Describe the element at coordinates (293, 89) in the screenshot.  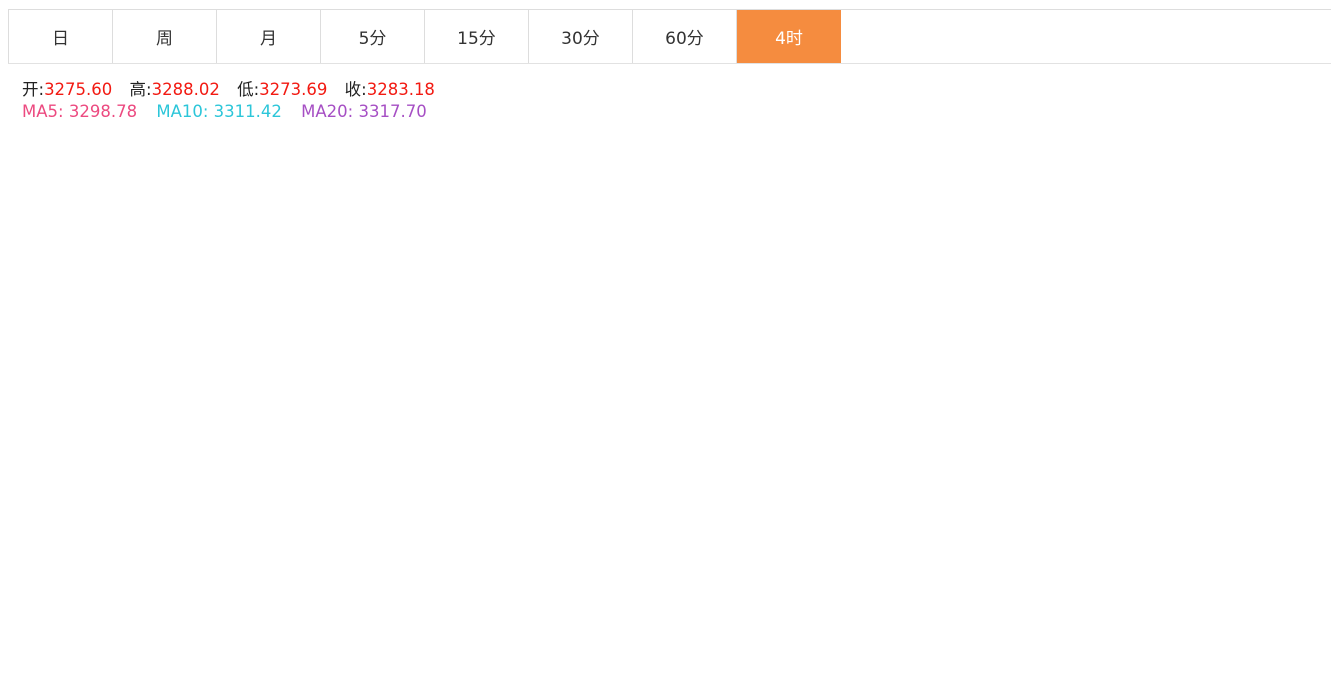
I see `low-value: 3273.69` at that location.